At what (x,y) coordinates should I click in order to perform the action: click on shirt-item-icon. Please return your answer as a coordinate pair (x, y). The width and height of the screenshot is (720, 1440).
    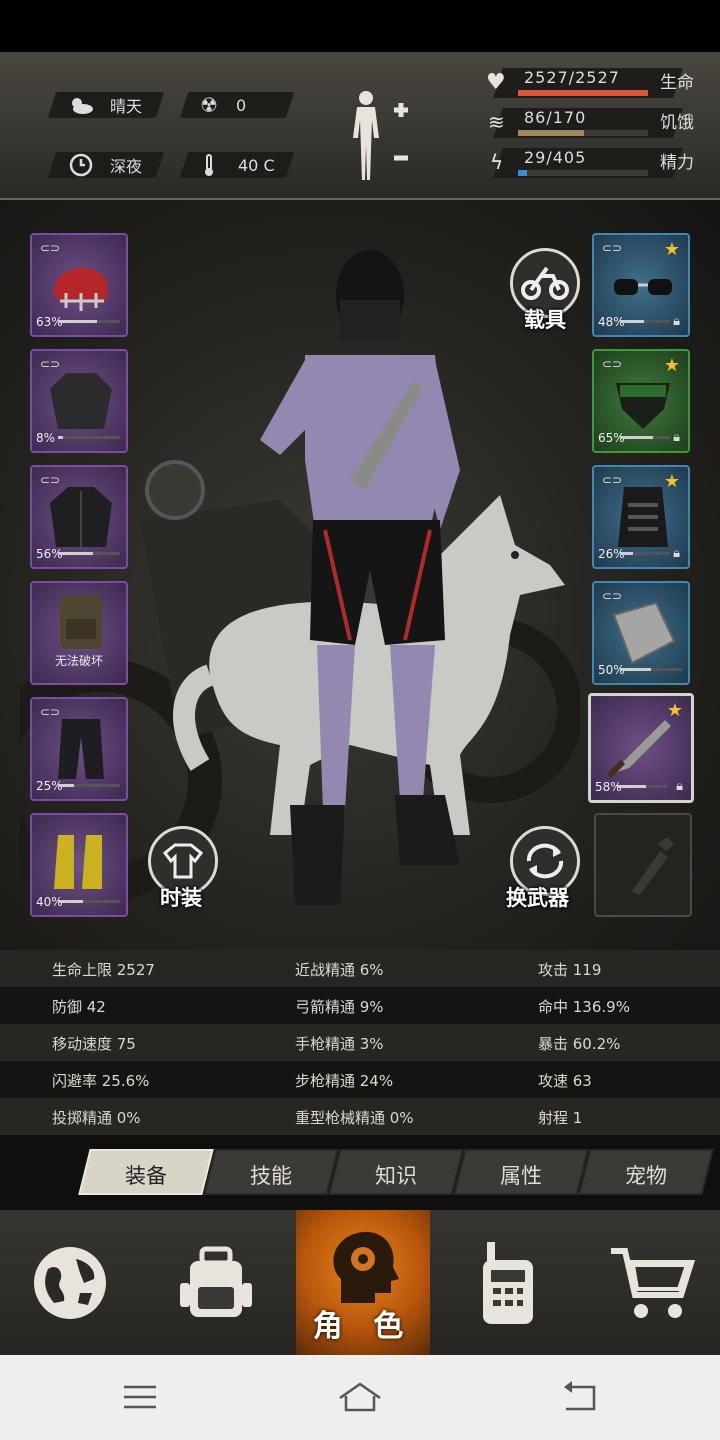
    Looking at the image, I should click on (81, 401).